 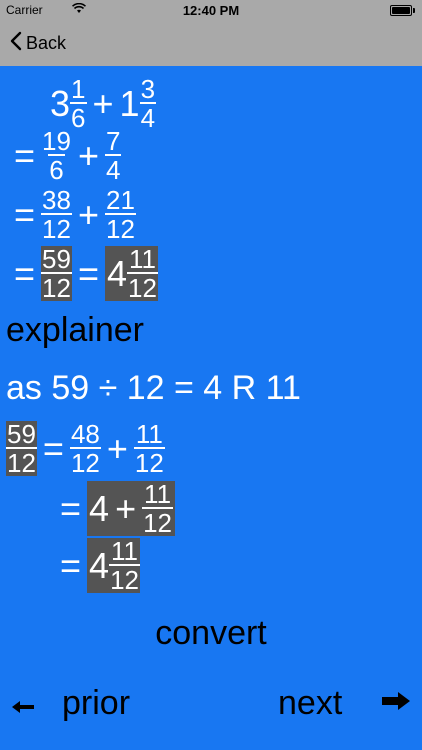 I want to click on fraction: 38 12, so click(x=56, y=214).